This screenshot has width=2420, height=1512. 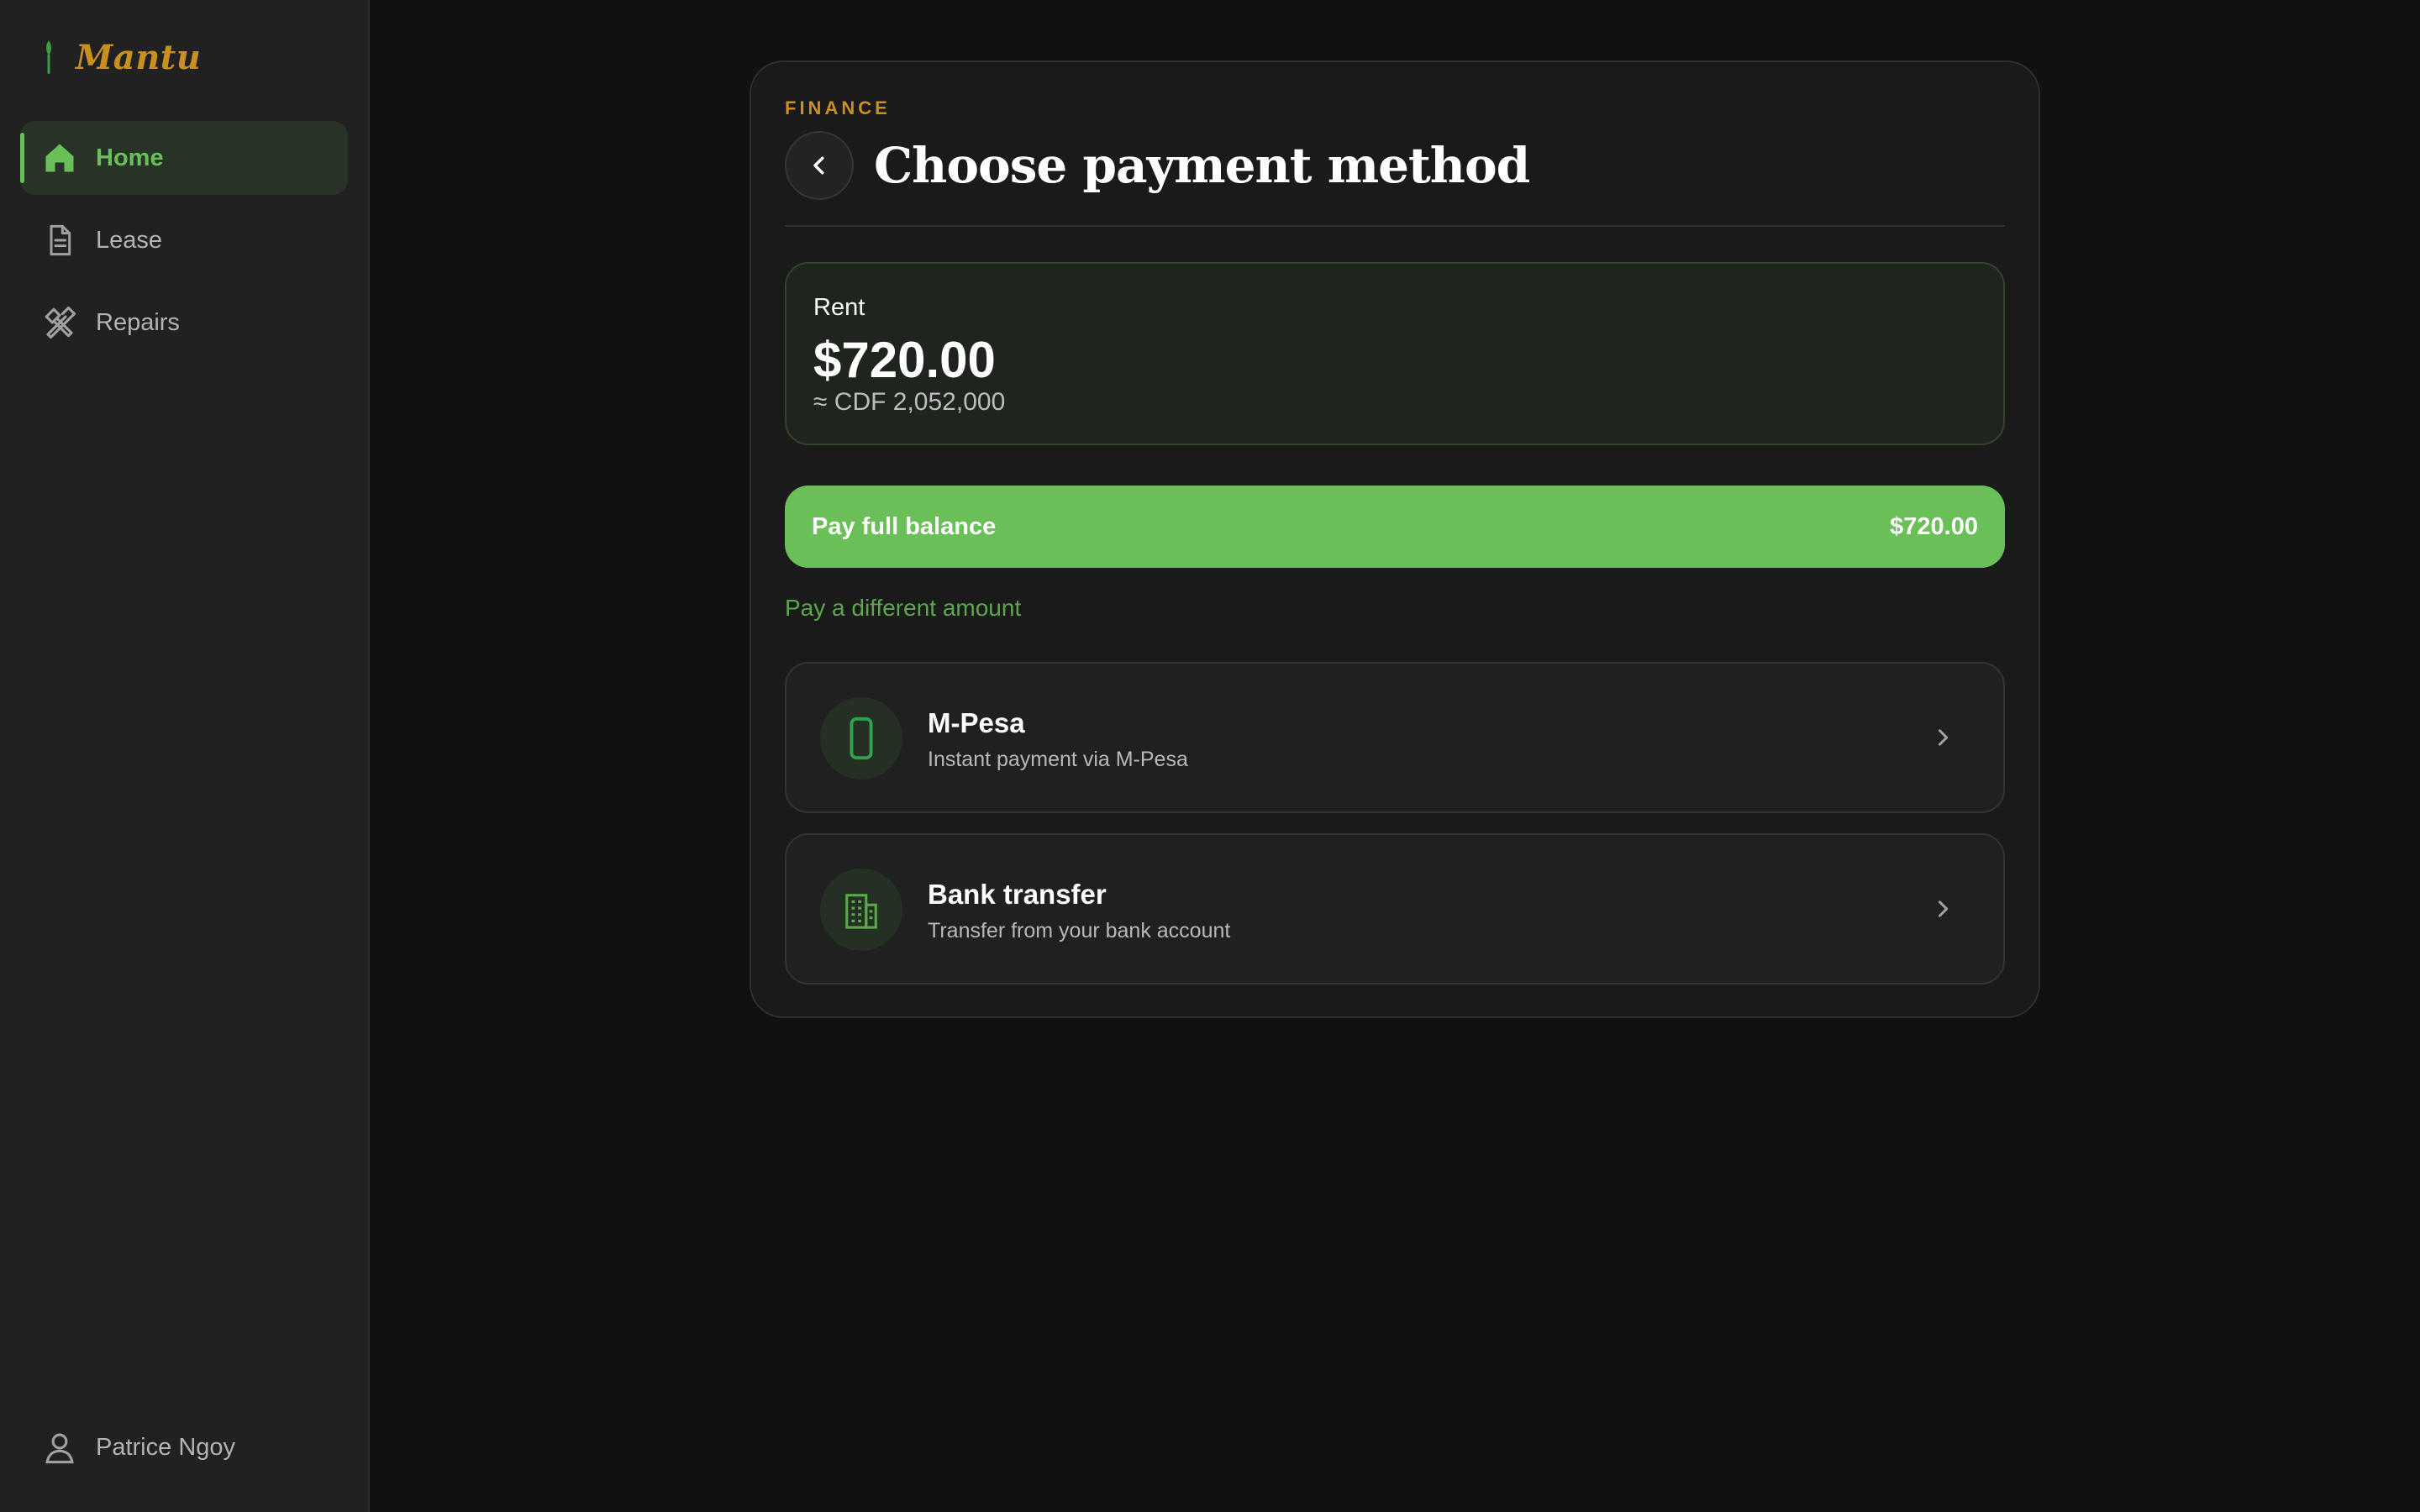 I want to click on method-subtitle: Transfer from your bank account, so click(x=1079, y=930).